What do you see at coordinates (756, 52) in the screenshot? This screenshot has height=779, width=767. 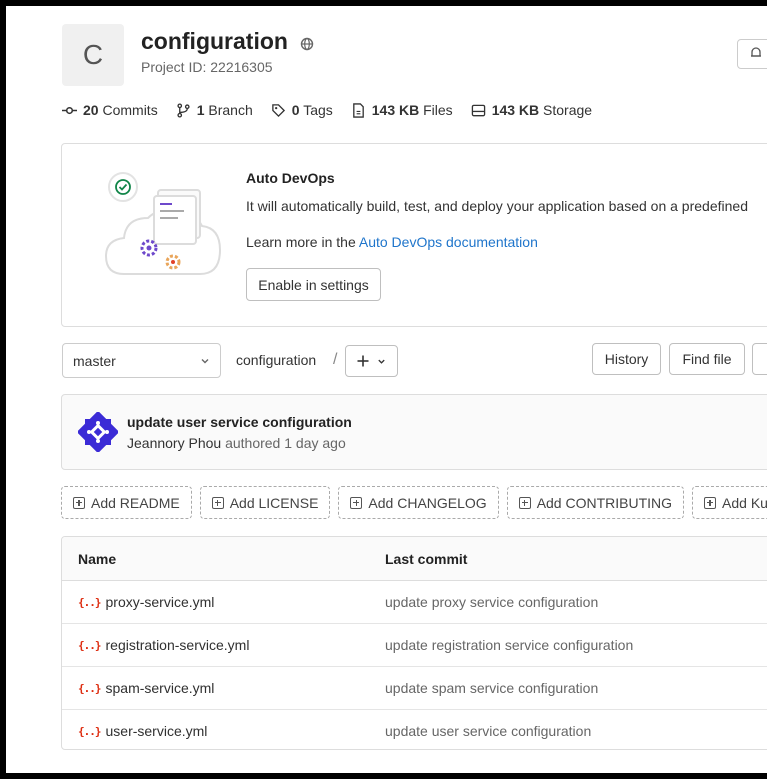 I see `bell-icon` at bounding box center [756, 52].